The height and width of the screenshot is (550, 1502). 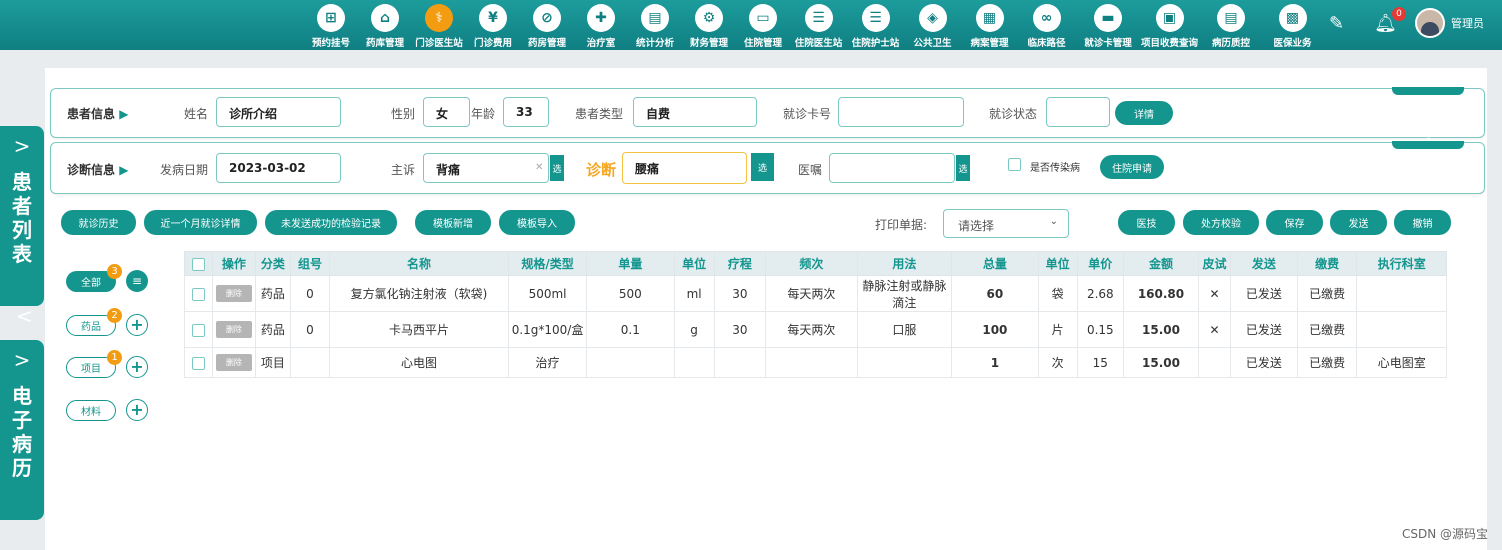 I want to click on diagnosis-field: 腰痛, so click(x=684, y=168).